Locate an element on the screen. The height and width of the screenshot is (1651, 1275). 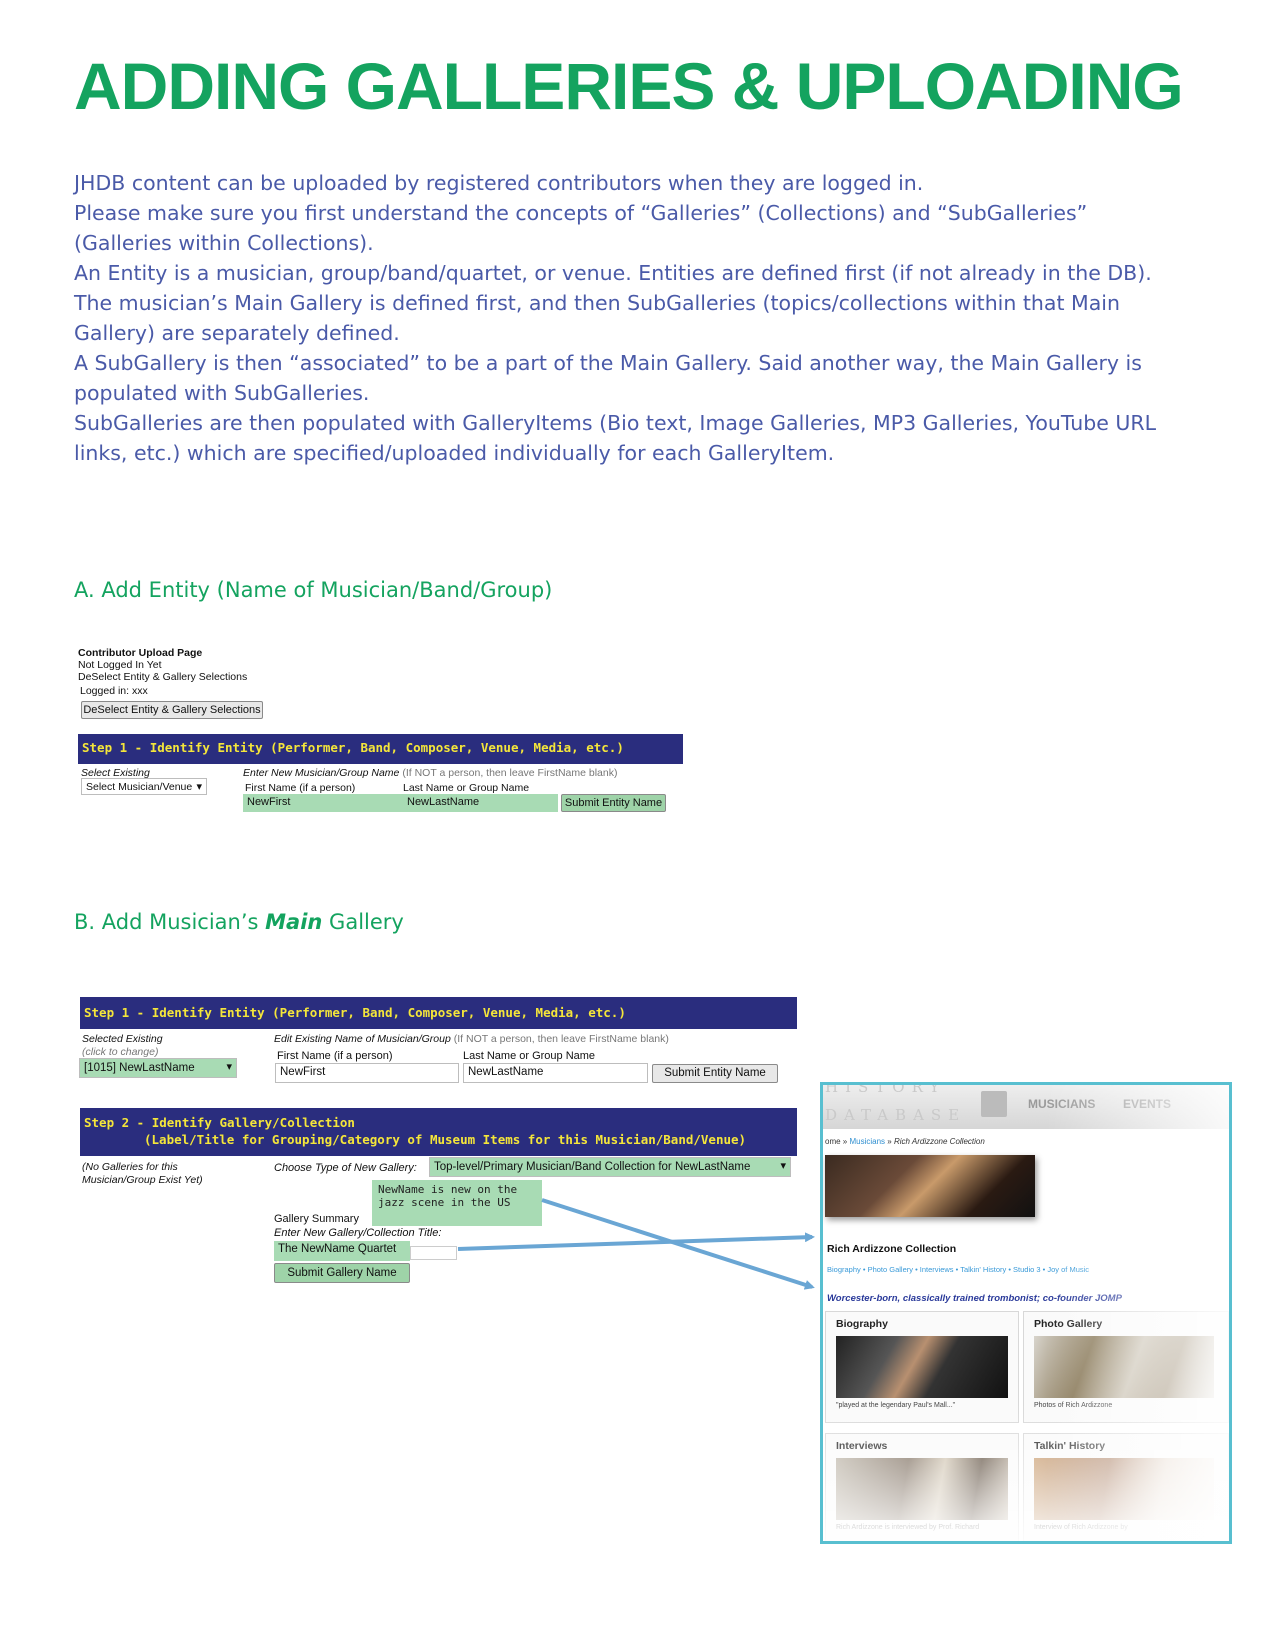
site-logo: HISTORY DATABASE is located at coordinates (896, 1104).